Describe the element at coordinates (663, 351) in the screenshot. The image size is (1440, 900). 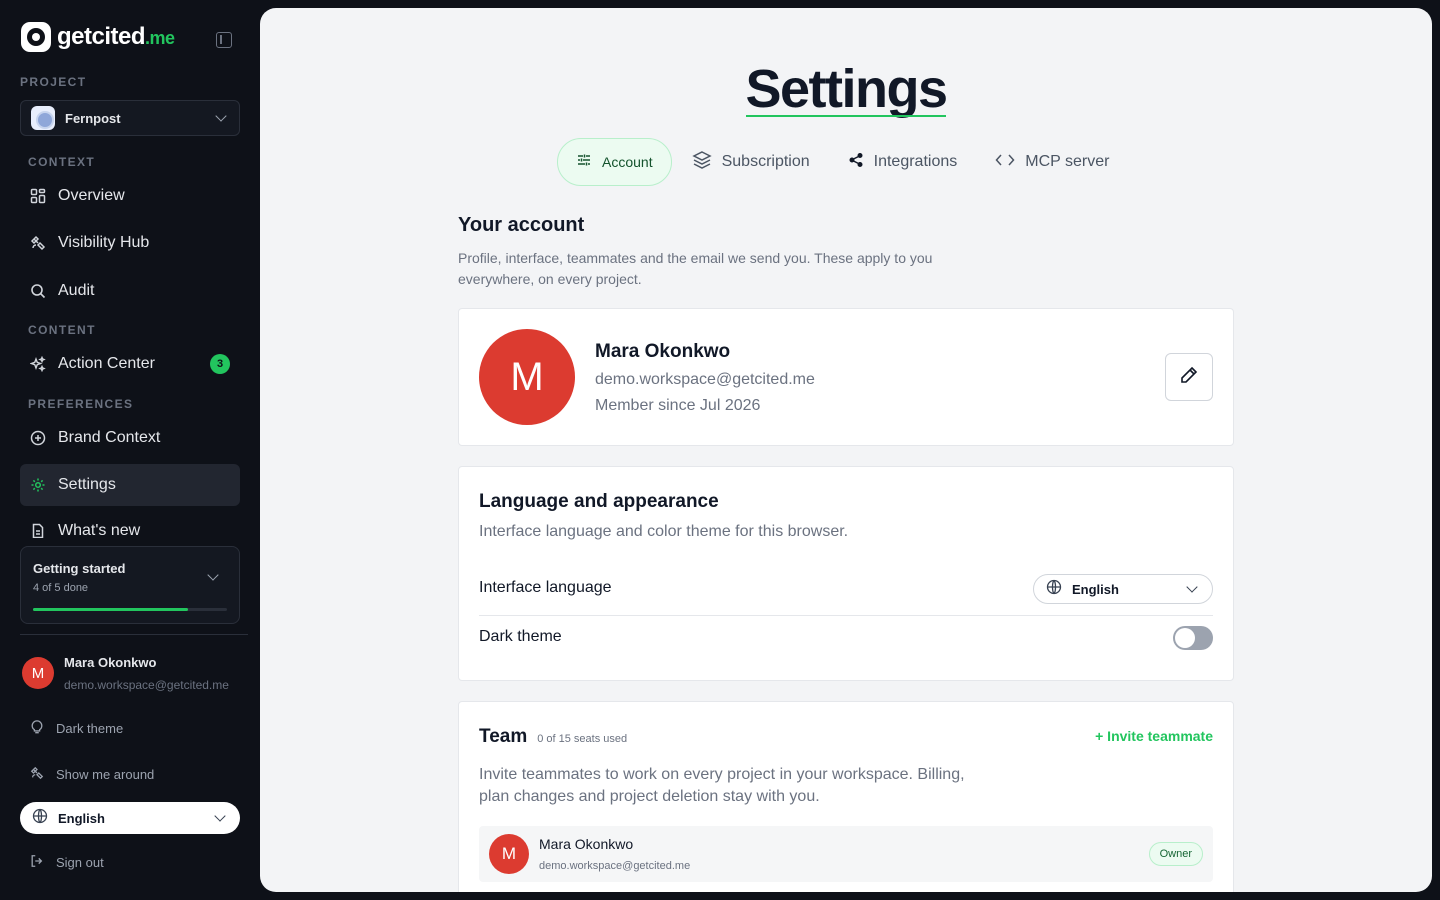
I see `profile-name: Mara Okonkwo` at that location.